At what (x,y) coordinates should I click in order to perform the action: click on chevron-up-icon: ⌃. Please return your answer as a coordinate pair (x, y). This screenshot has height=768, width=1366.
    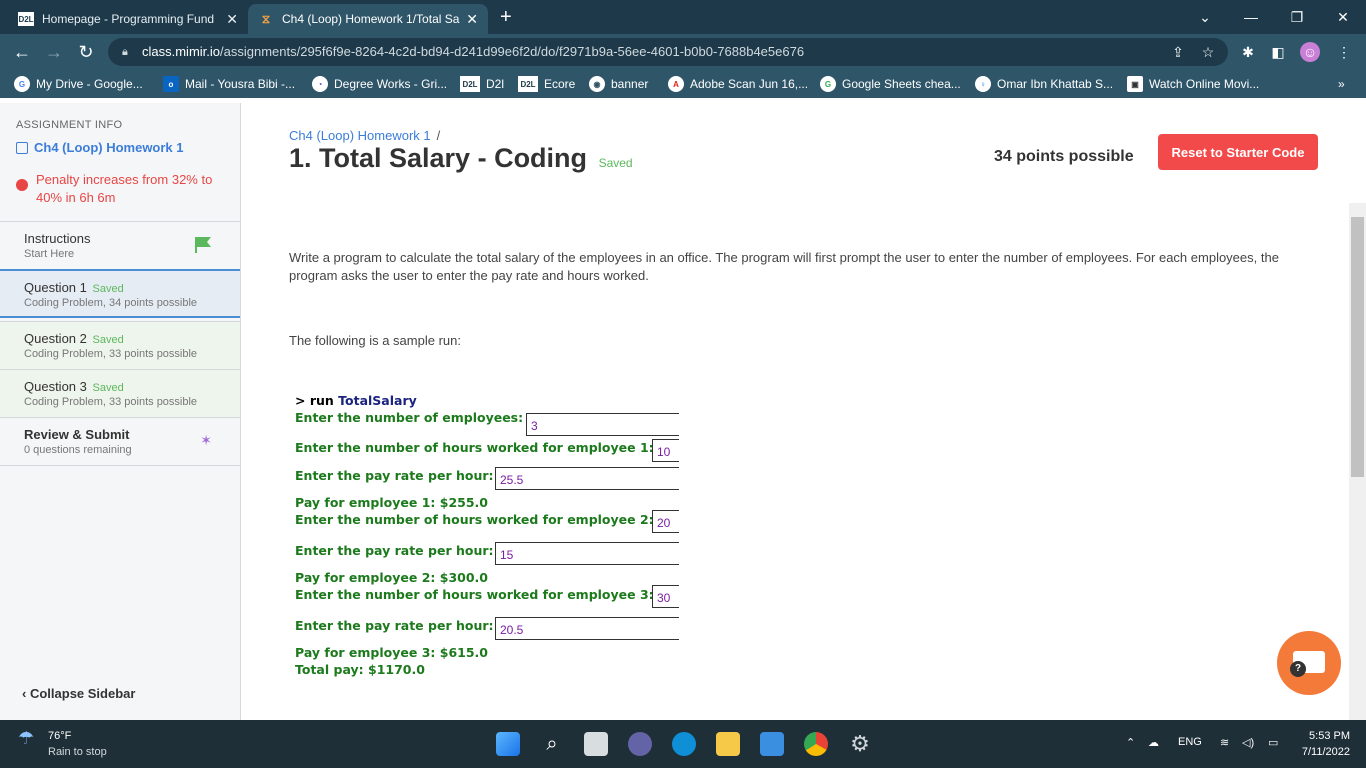
    Looking at the image, I should click on (1130, 742).